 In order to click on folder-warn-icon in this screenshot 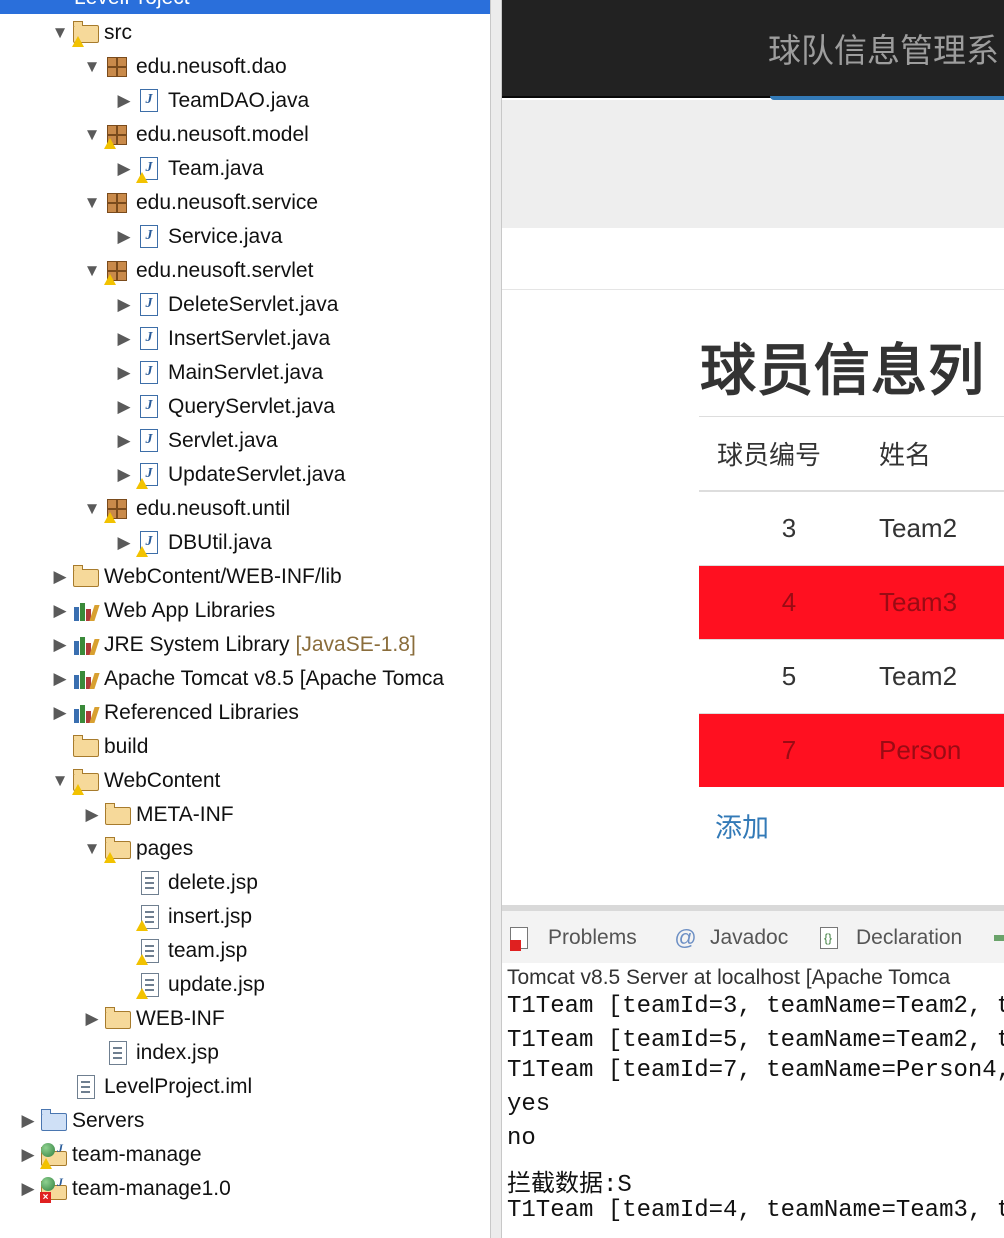, I will do `click(86, 781)`.